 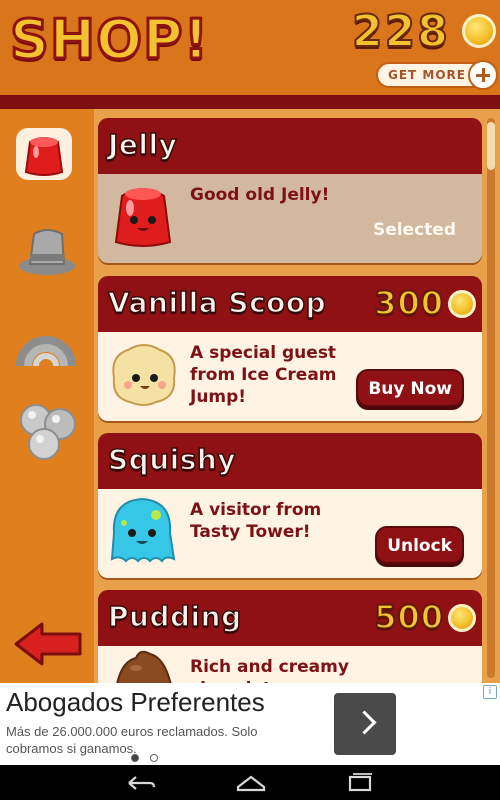 What do you see at coordinates (290, 618) in the screenshot?
I see `item-header: Pudding 500` at bounding box center [290, 618].